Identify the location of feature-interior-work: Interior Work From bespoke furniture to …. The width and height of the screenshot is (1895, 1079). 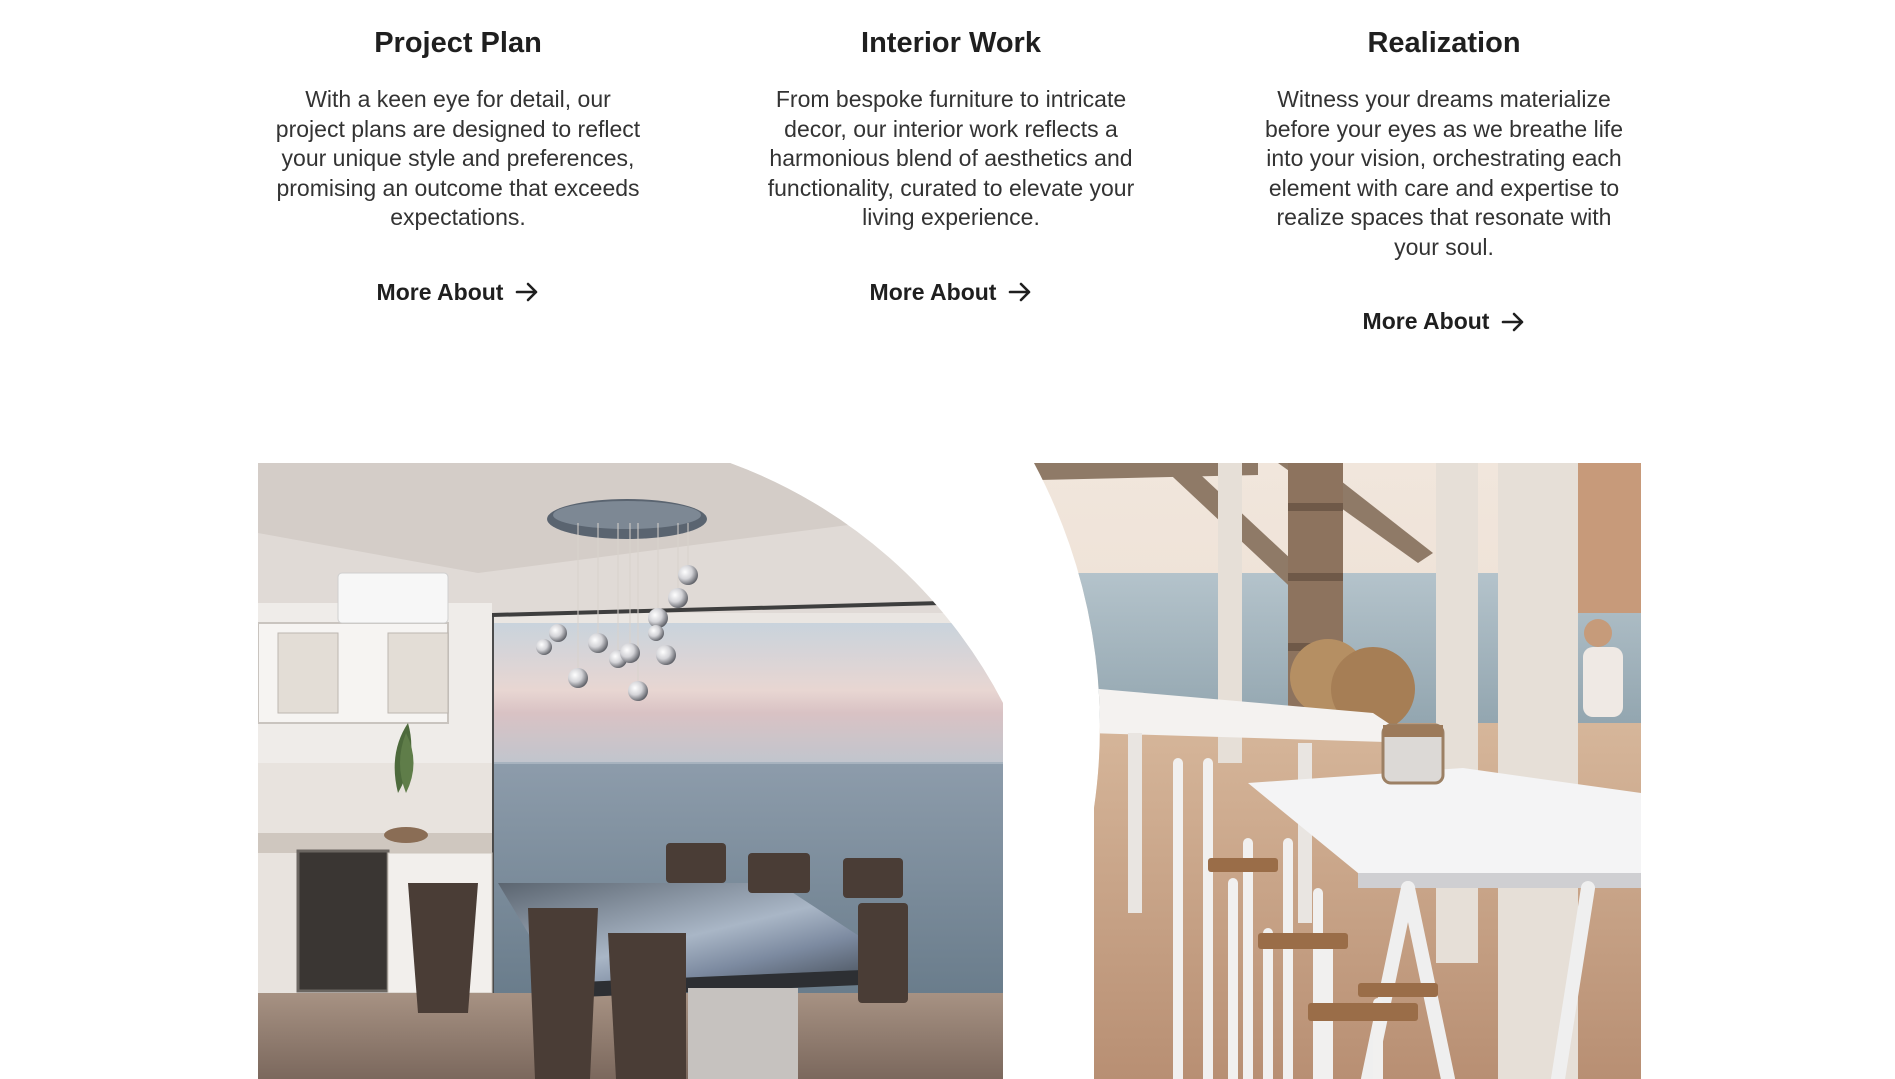
(951, 160).